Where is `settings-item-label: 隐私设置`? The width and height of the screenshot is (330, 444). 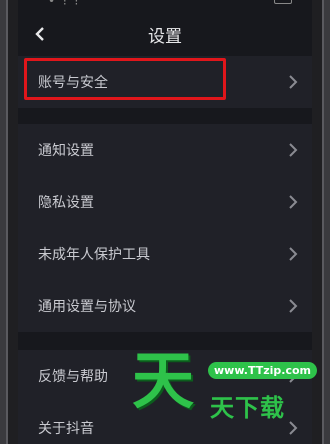
settings-item-label: 隐私设置 is located at coordinates (66, 203).